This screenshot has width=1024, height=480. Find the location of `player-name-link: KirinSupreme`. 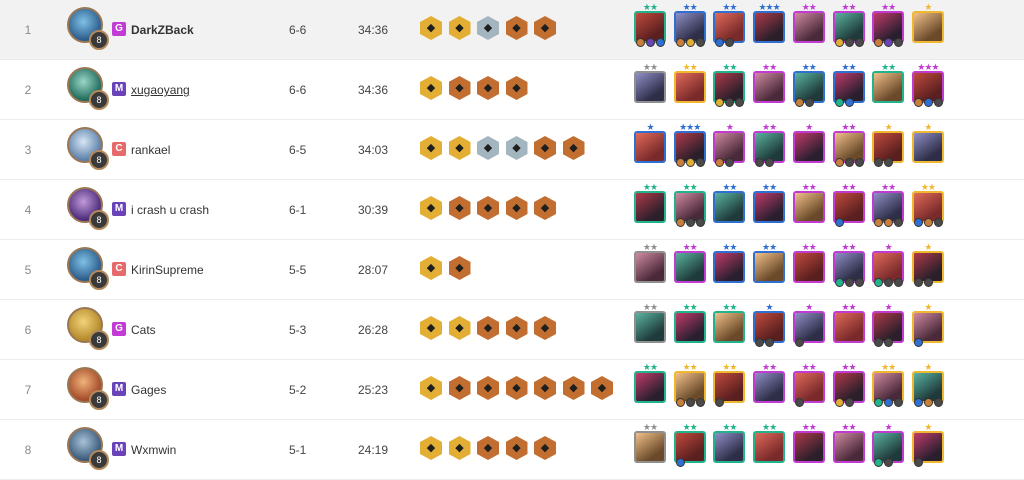

player-name-link: KirinSupreme is located at coordinates (167, 270).